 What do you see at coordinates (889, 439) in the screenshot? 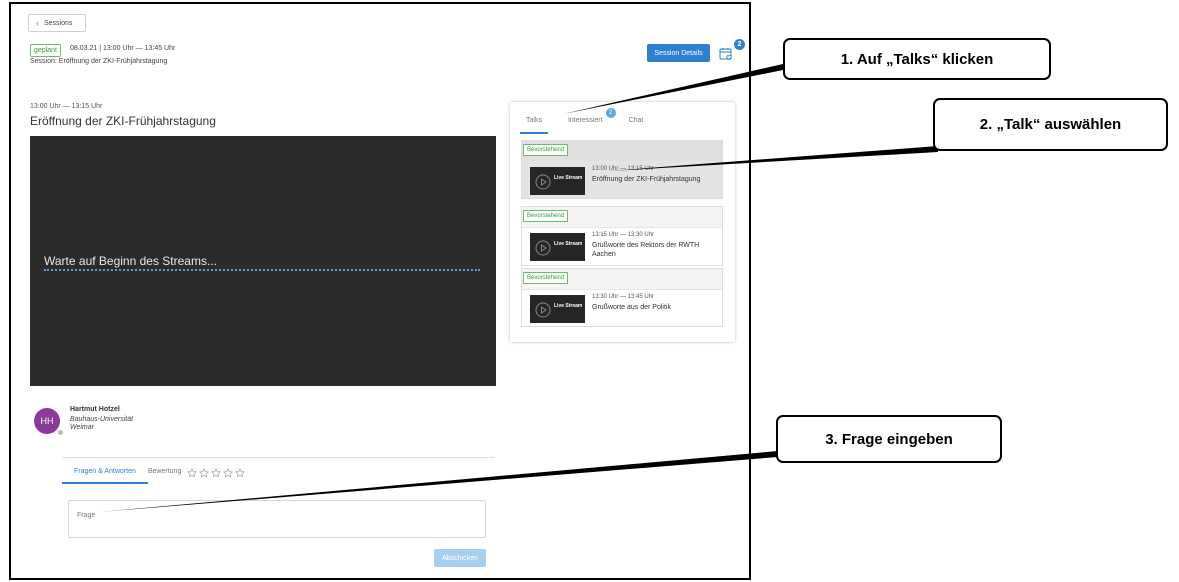
I see `callout-question: 3. Frage eingeben` at bounding box center [889, 439].